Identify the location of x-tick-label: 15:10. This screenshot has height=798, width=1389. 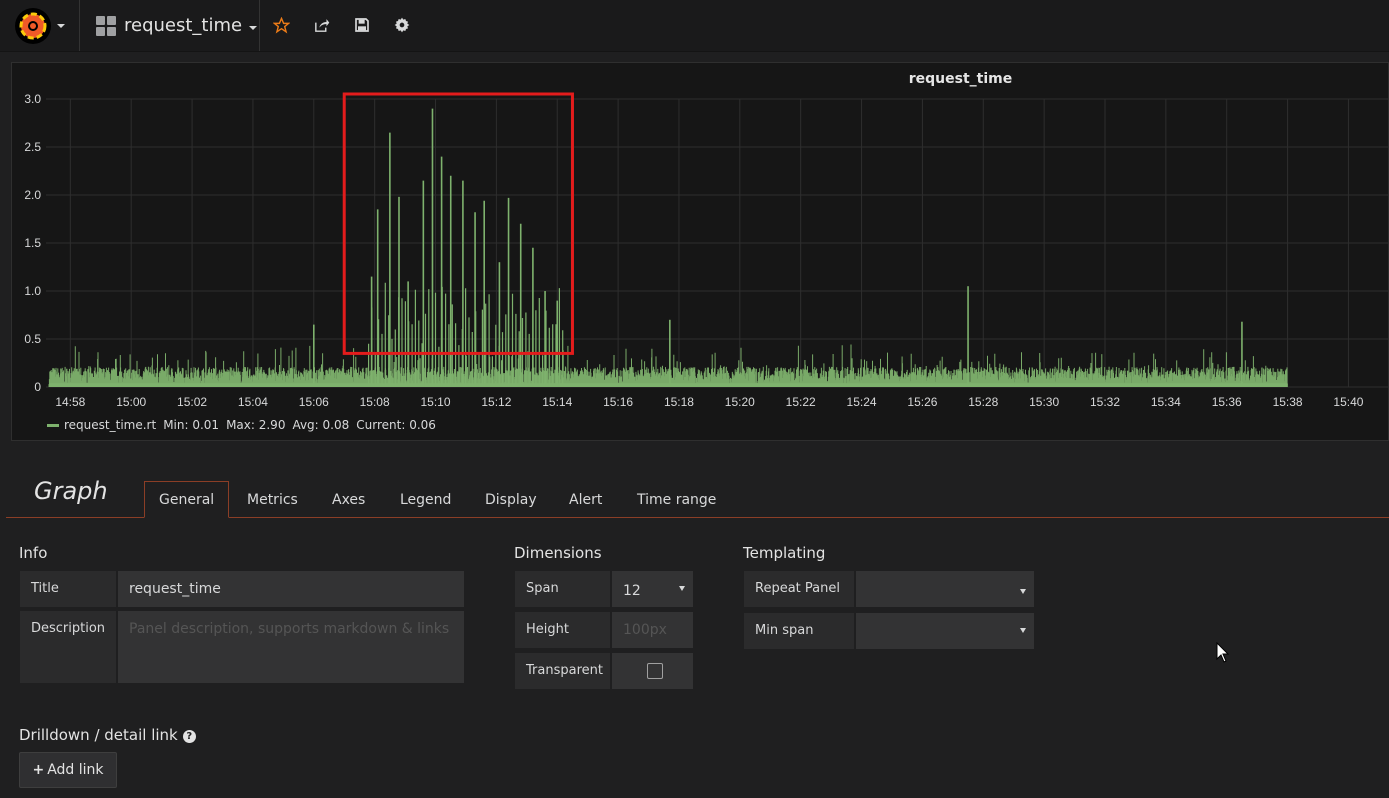
(435, 402).